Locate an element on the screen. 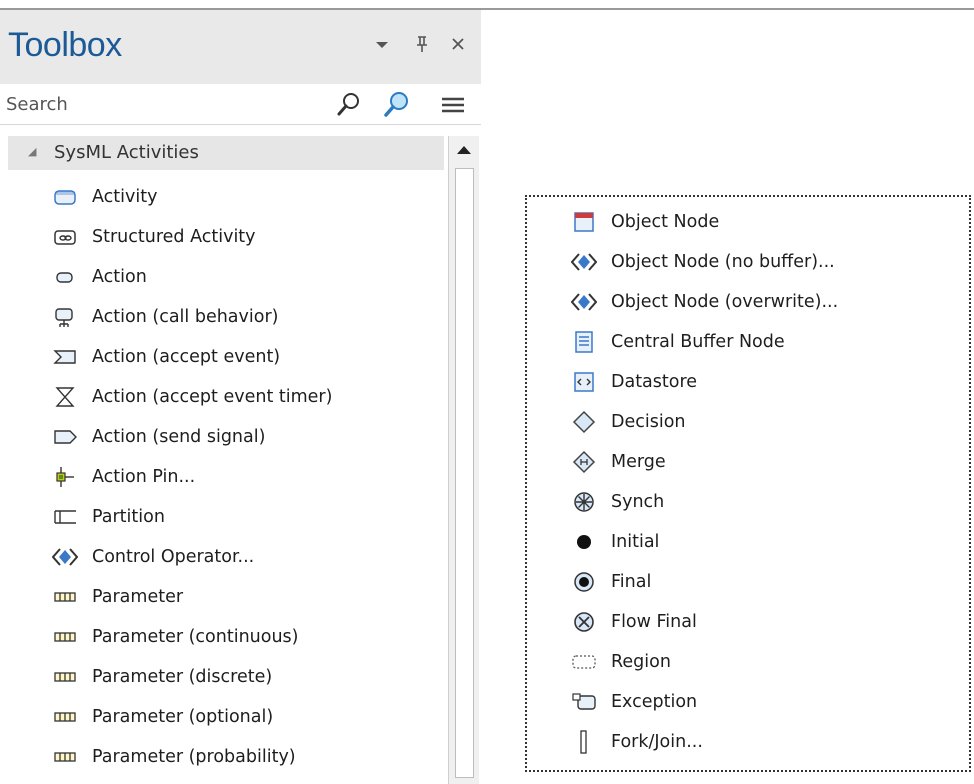 Image resolution: width=974 pixels, height=784 pixels. toolbox-item-action: Action is located at coordinates (99, 277).